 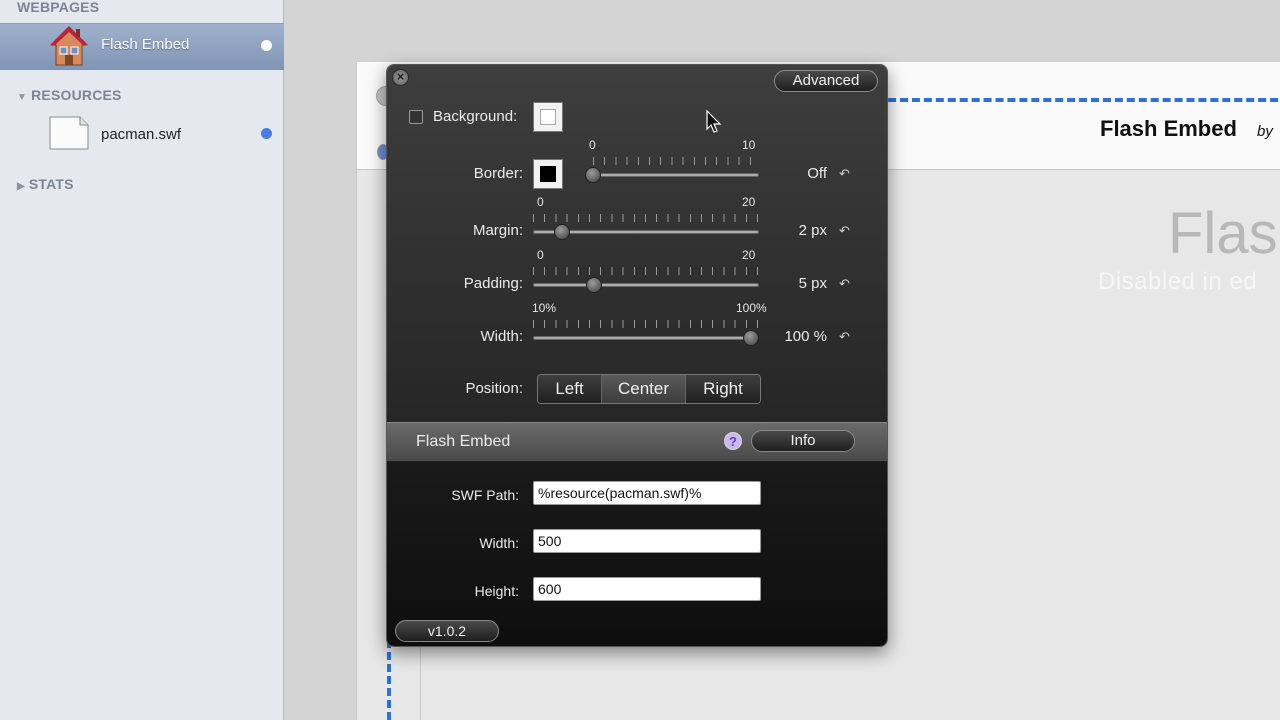 What do you see at coordinates (69, 133) in the screenshot?
I see `document-file-icon` at bounding box center [69, 133].